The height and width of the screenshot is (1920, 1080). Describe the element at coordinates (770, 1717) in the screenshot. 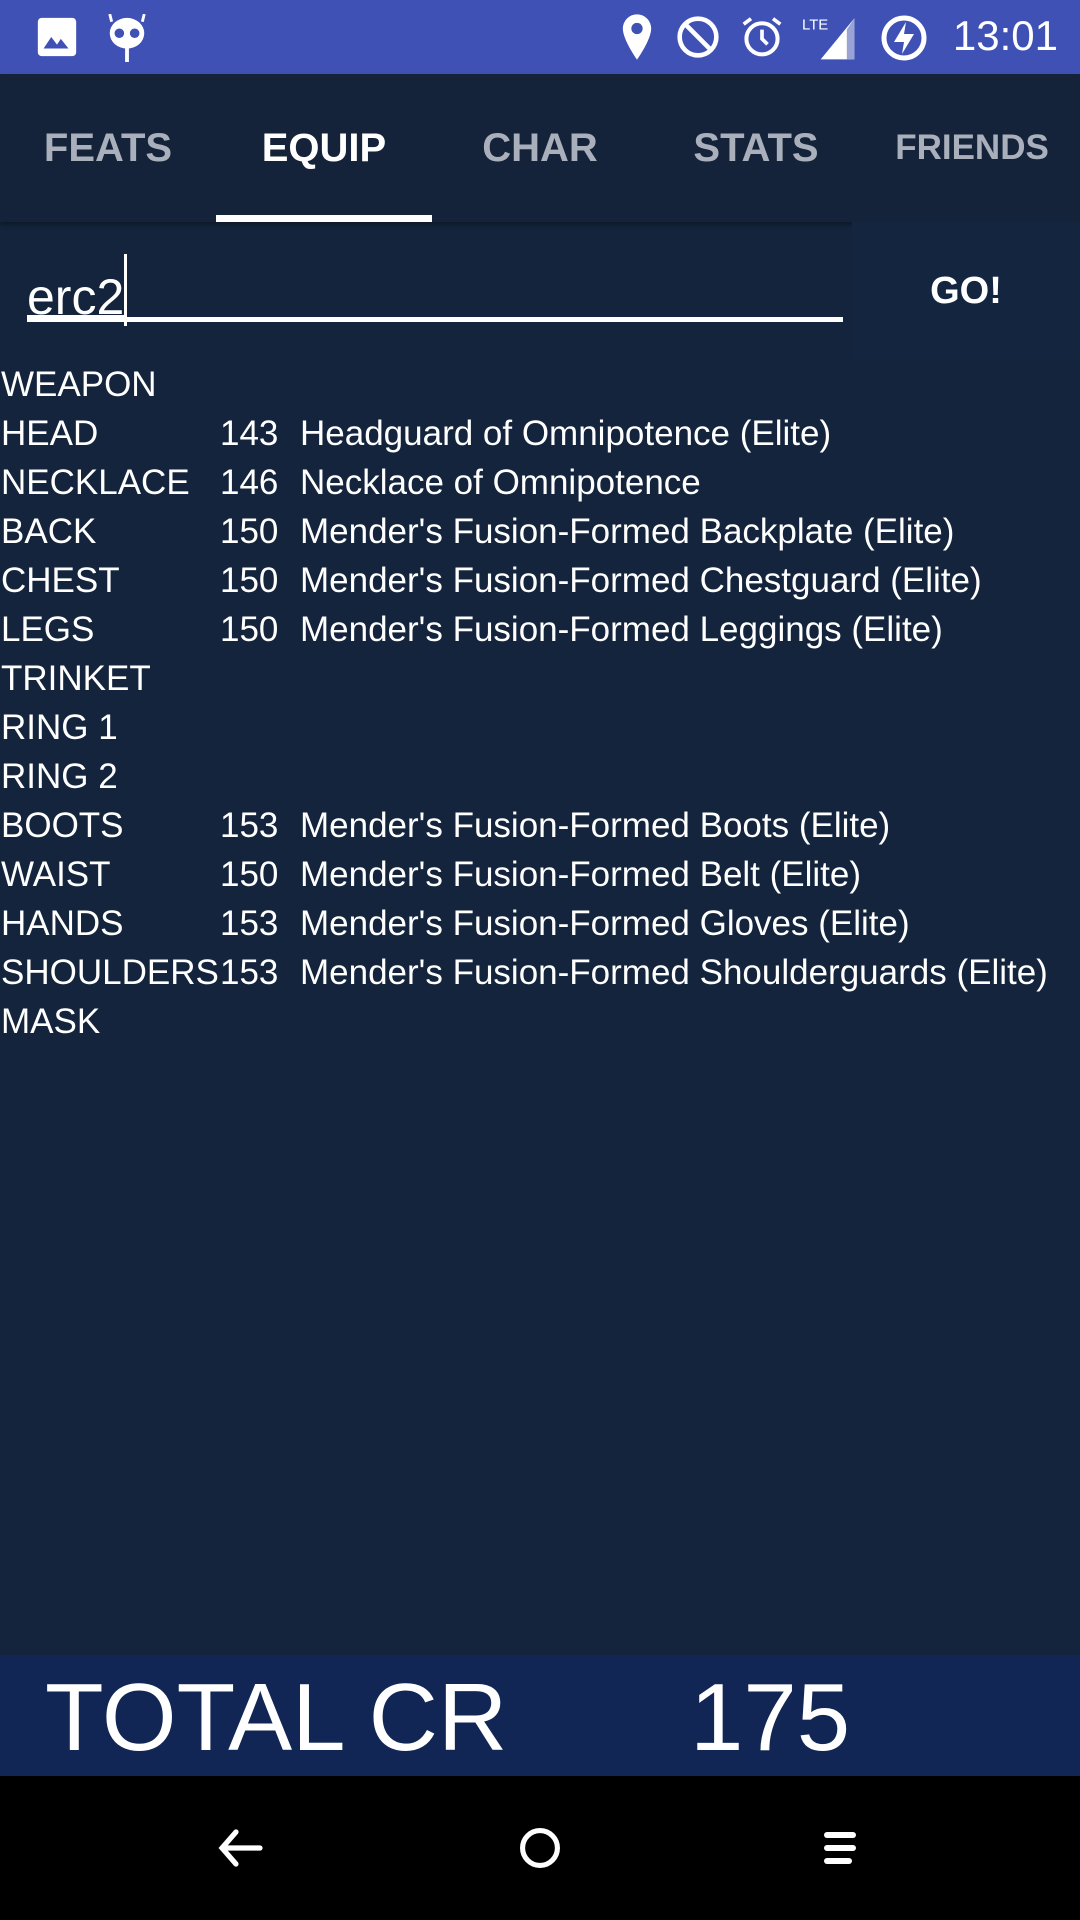

I see `total-cr-value: 175` at that location.